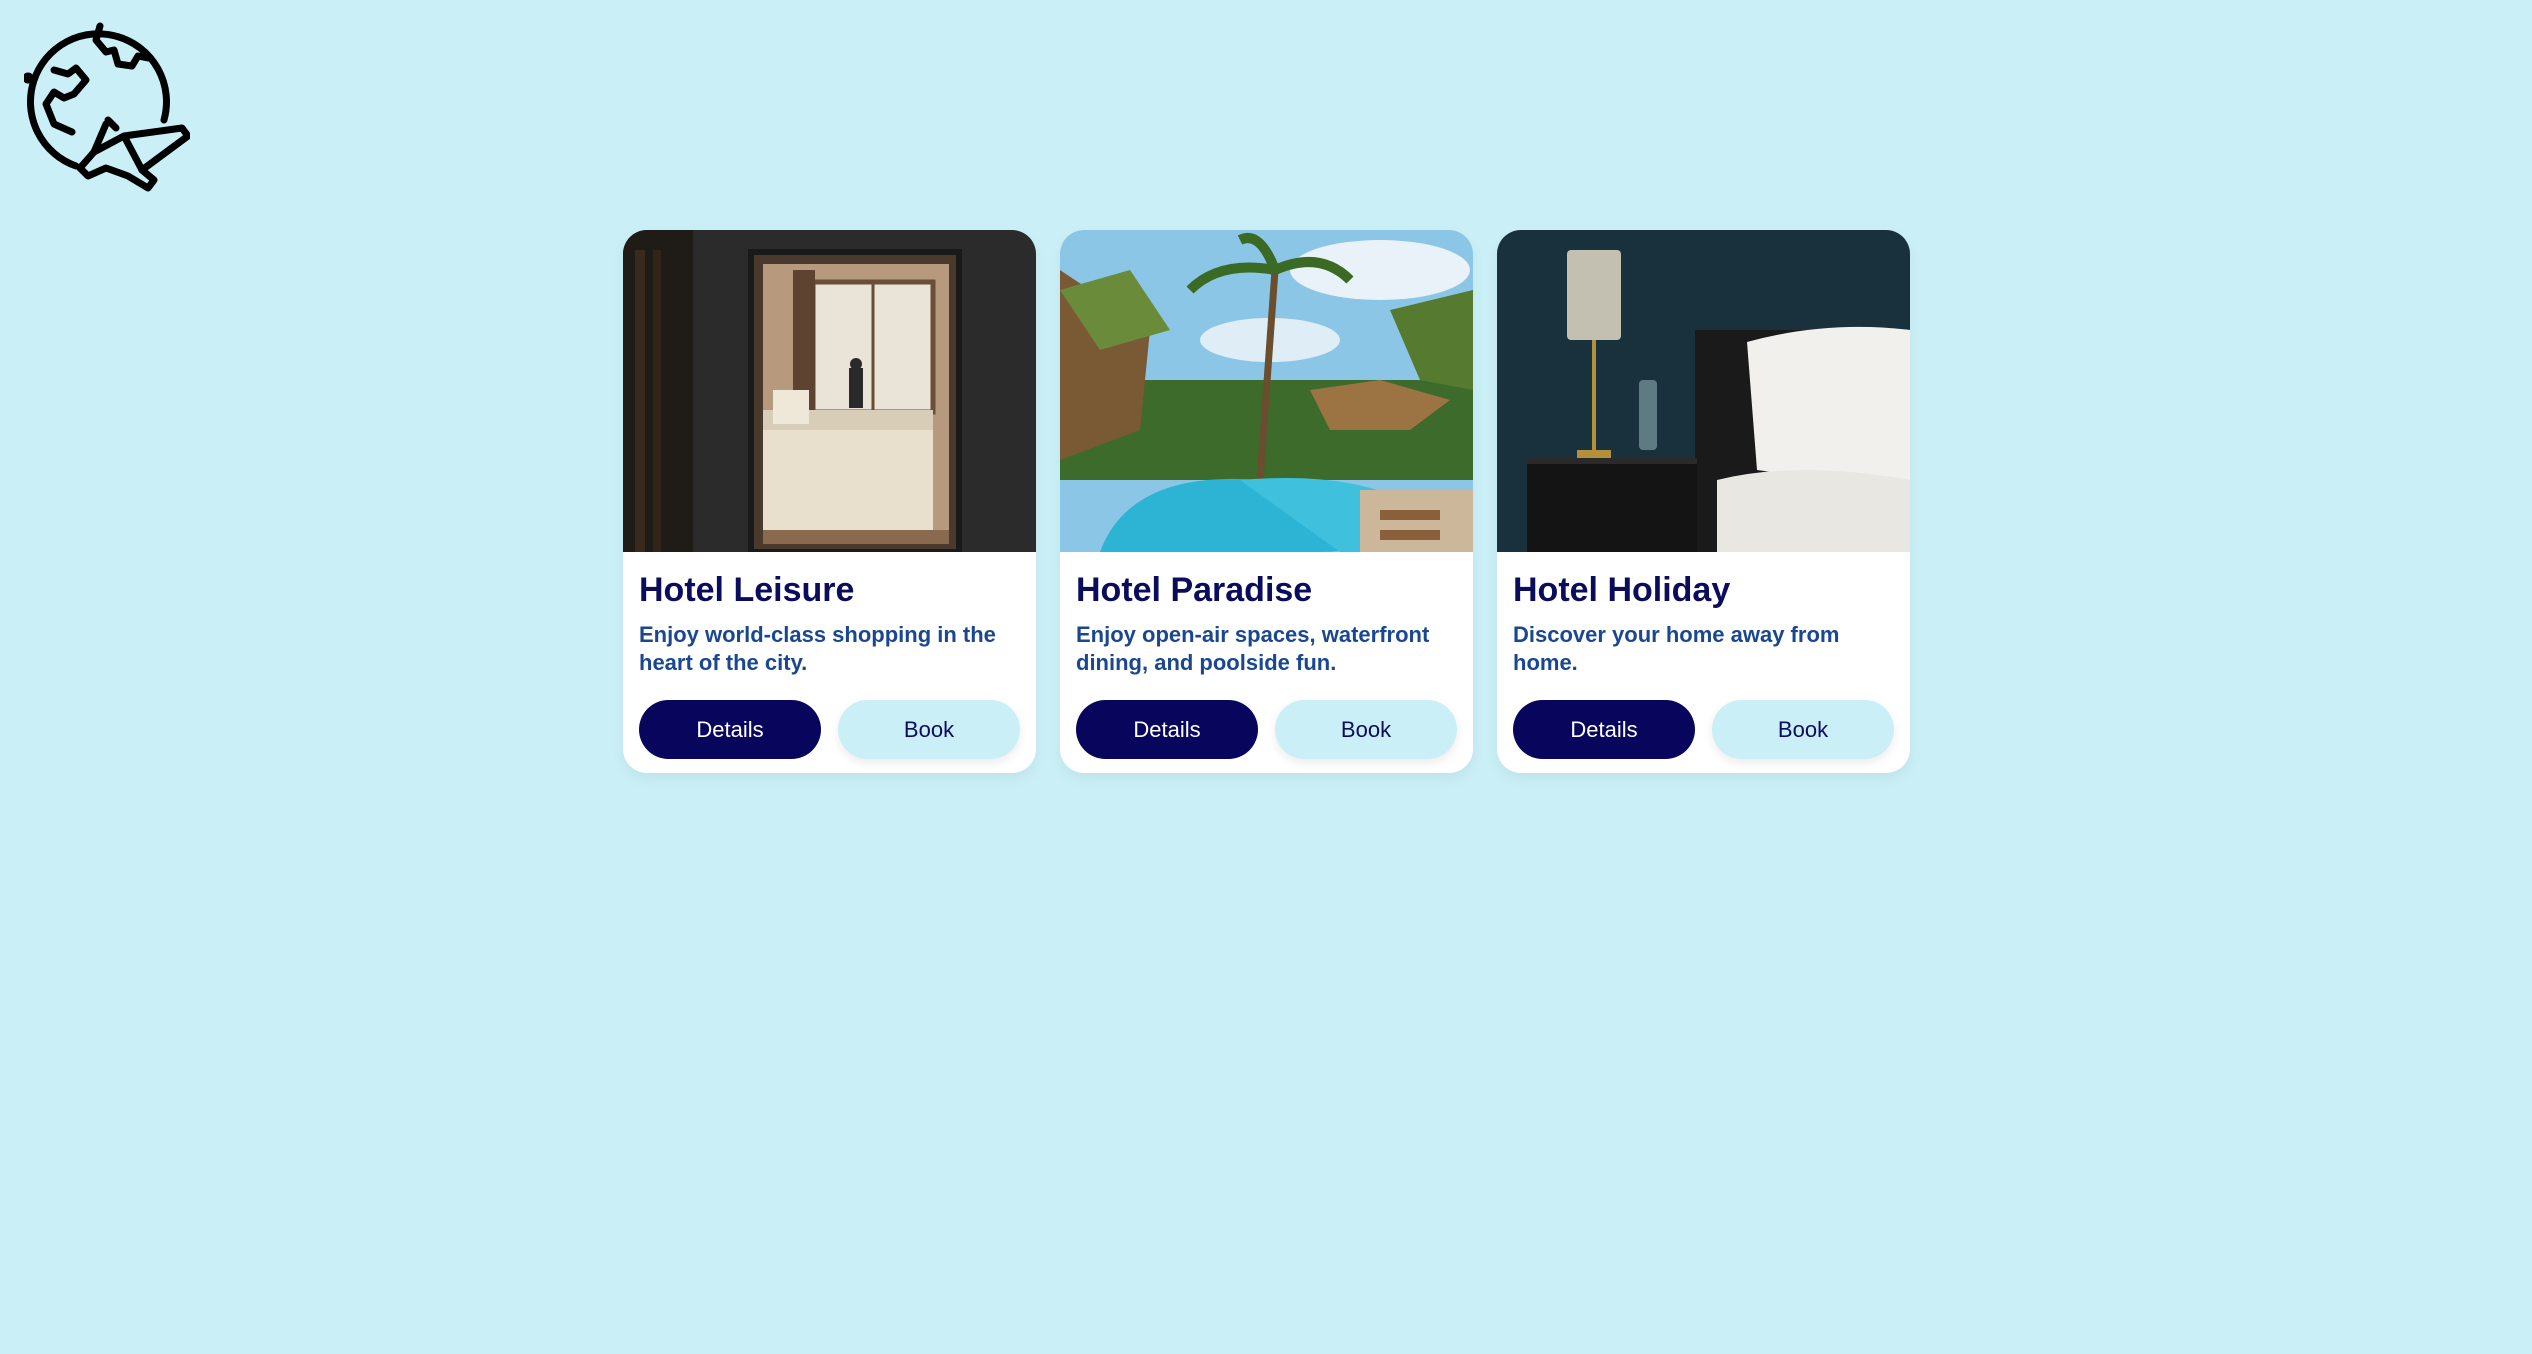  What do you see at coordinates (1703, 391) in the screenshot?
I see `bedside-lamp-image` at bounding box center [1703, 391].